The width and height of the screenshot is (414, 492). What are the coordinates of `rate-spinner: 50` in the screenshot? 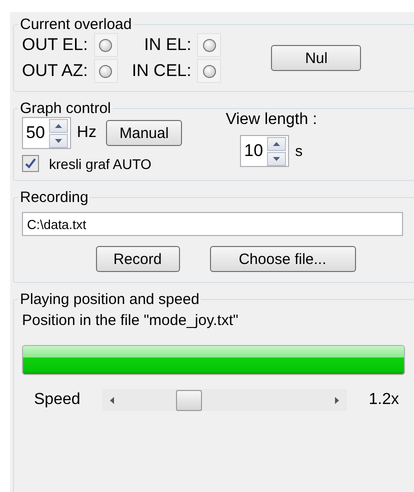 It's located at (46, 133).